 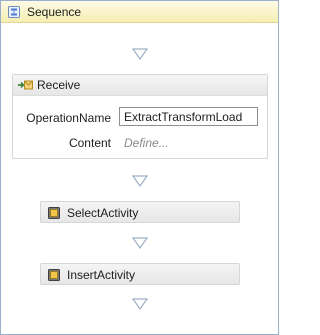 What do you see at coordinates (139, 12) in the screenshot?
I see `sequence-header: Sequence` at bounding box center [139, 12].